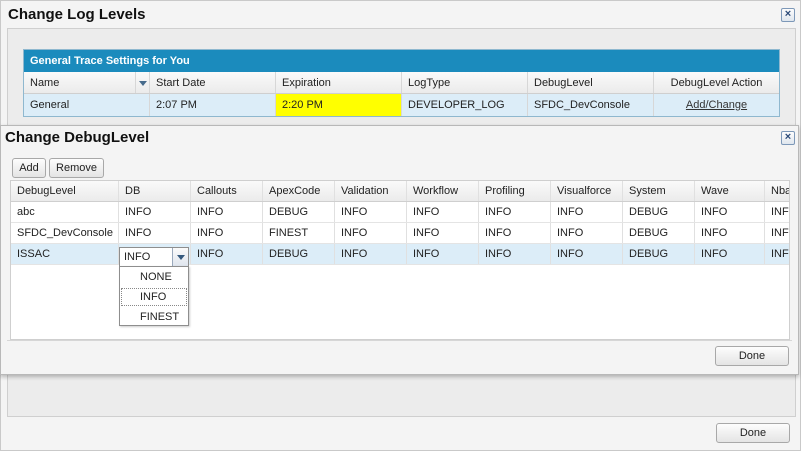  I want to click on add-button: Add, so click(29, 168).